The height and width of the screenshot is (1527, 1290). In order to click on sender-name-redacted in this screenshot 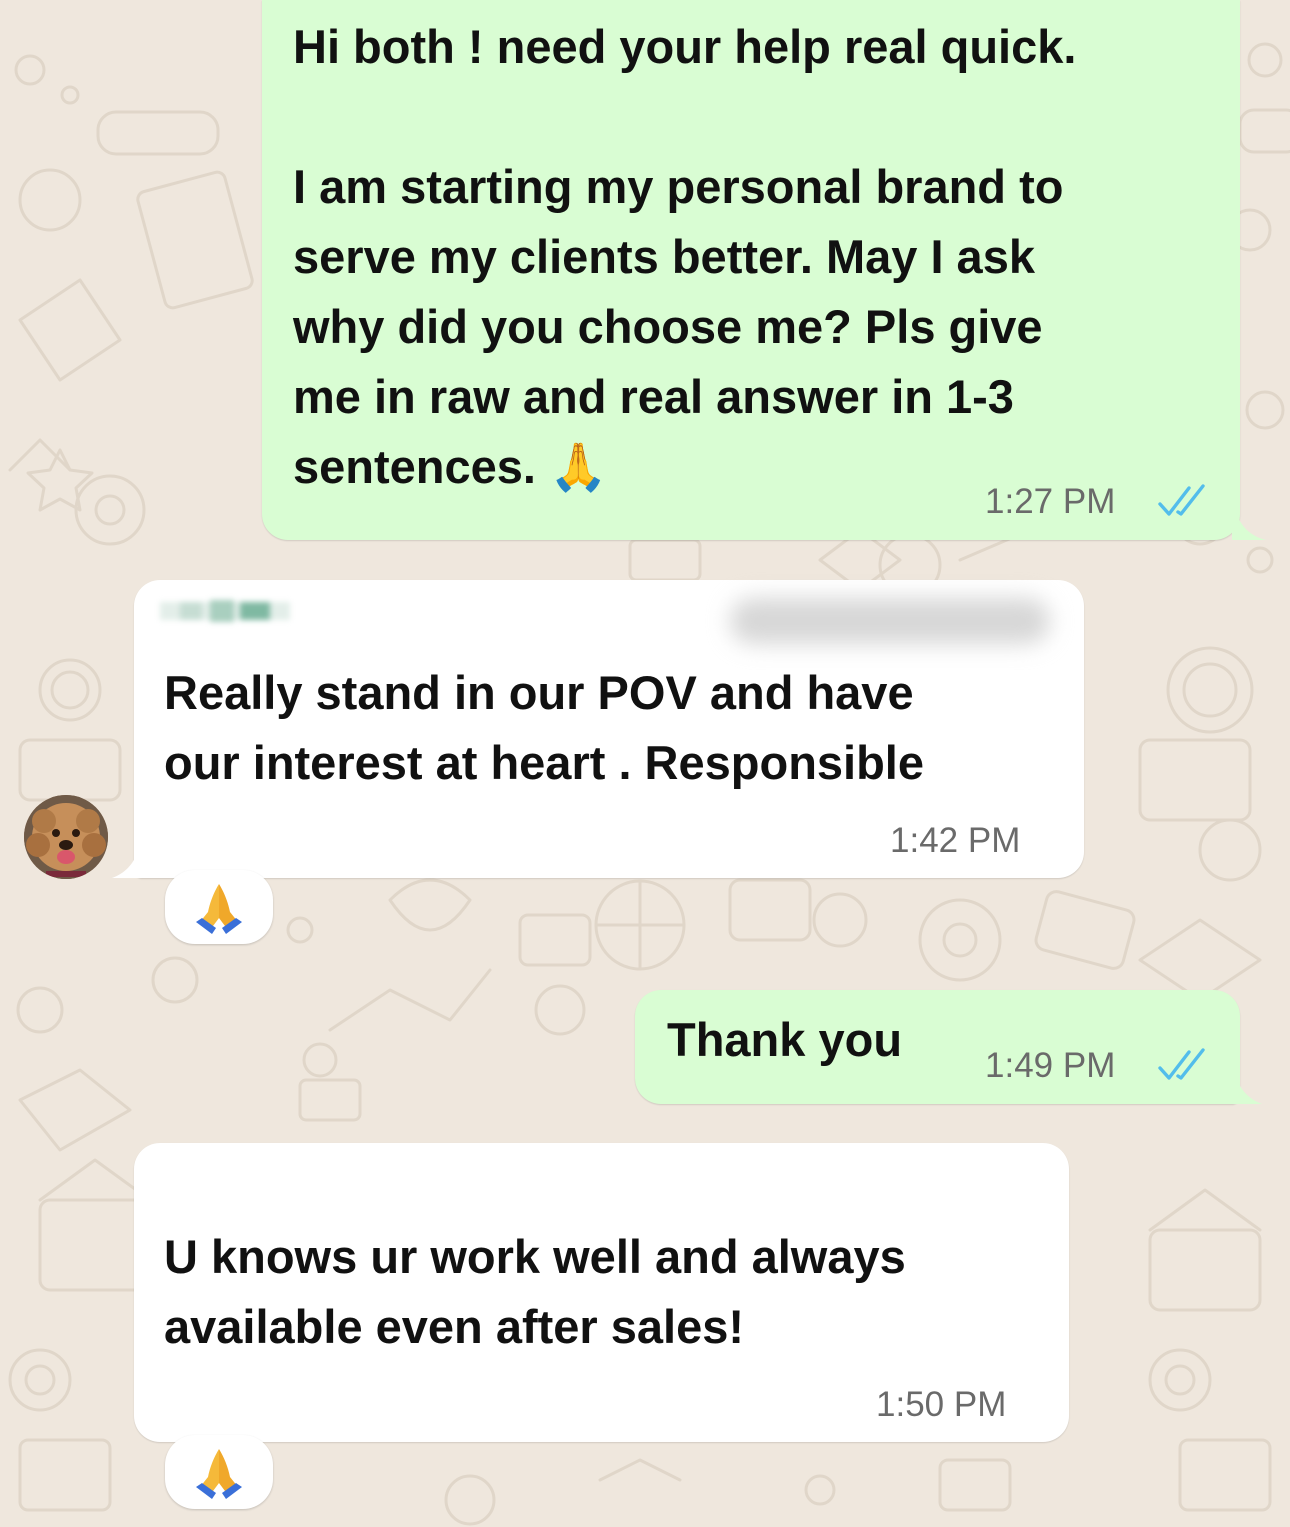, I will do `click(225, 611)`.